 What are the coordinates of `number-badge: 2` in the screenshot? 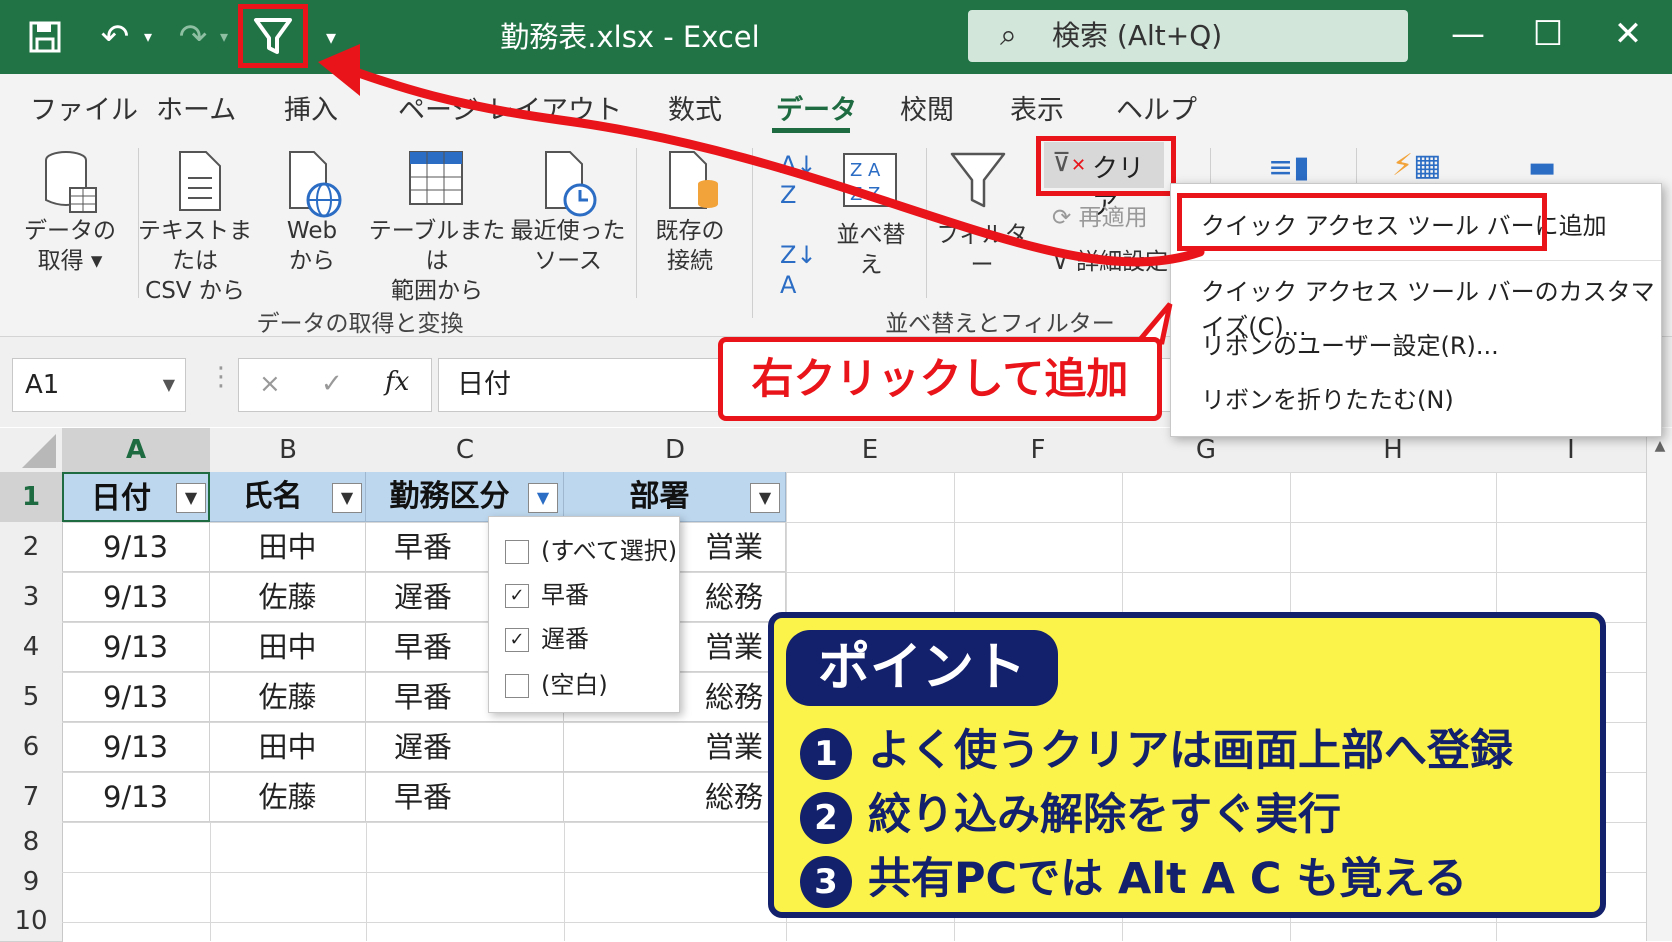 It's located at (826, 817).